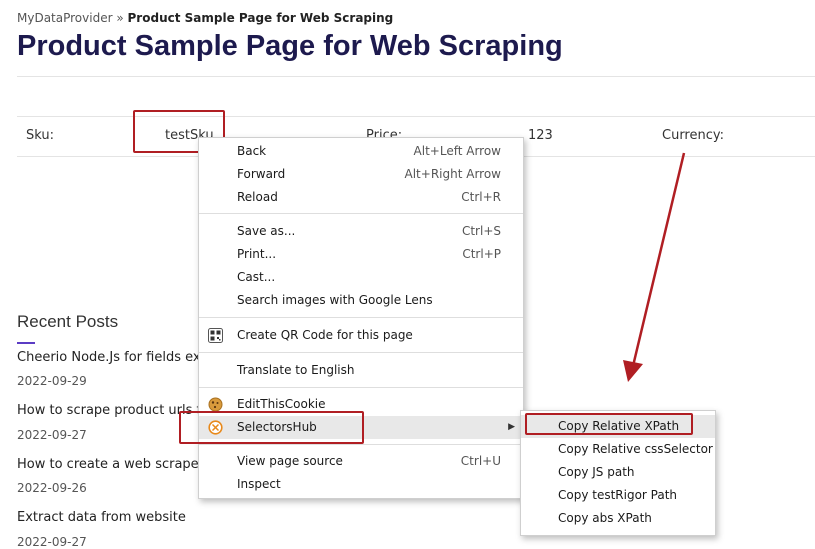 This screenshot has width=815, height=549. I want to click on menu-item-label: View page source, so click(290, 461).